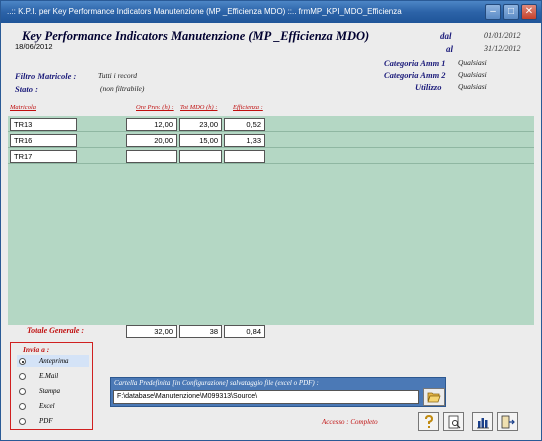 The image size is (542, 441). Describe the element at coordinates (502, 35) in the screenshot. I see `dal-date: 01/01/2012` at that location.